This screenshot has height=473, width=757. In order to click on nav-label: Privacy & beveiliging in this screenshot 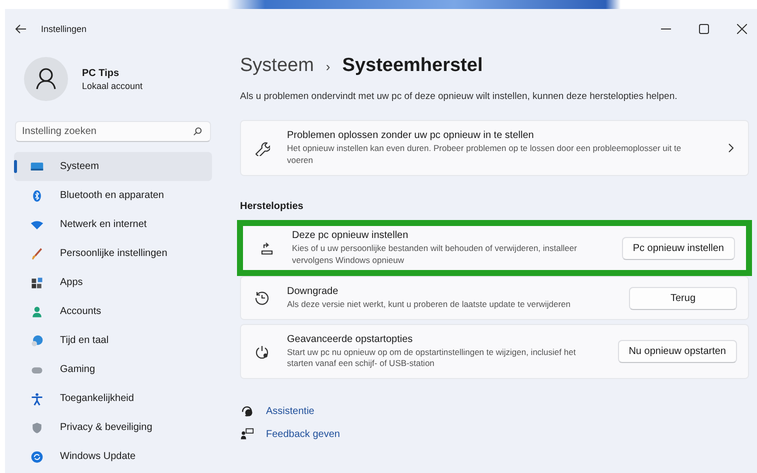, I will do `click(106, 427)`.